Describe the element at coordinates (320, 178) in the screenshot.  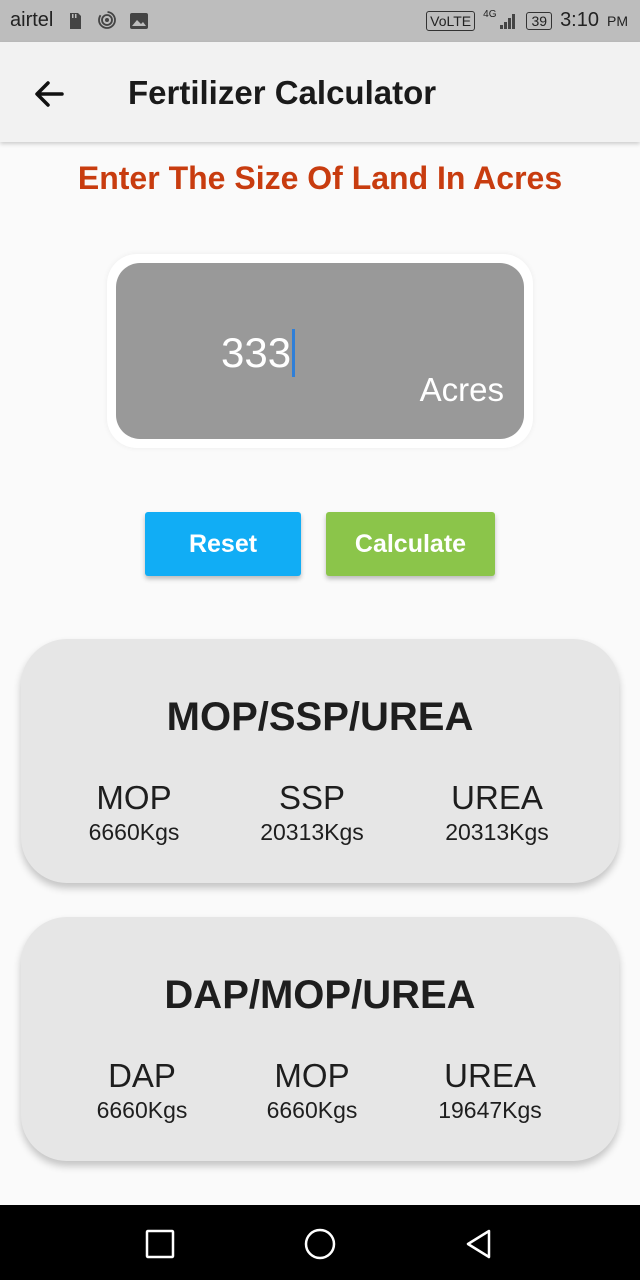
I see `land-size-prompt: Enter The Size Of Land In Acres` at that location.